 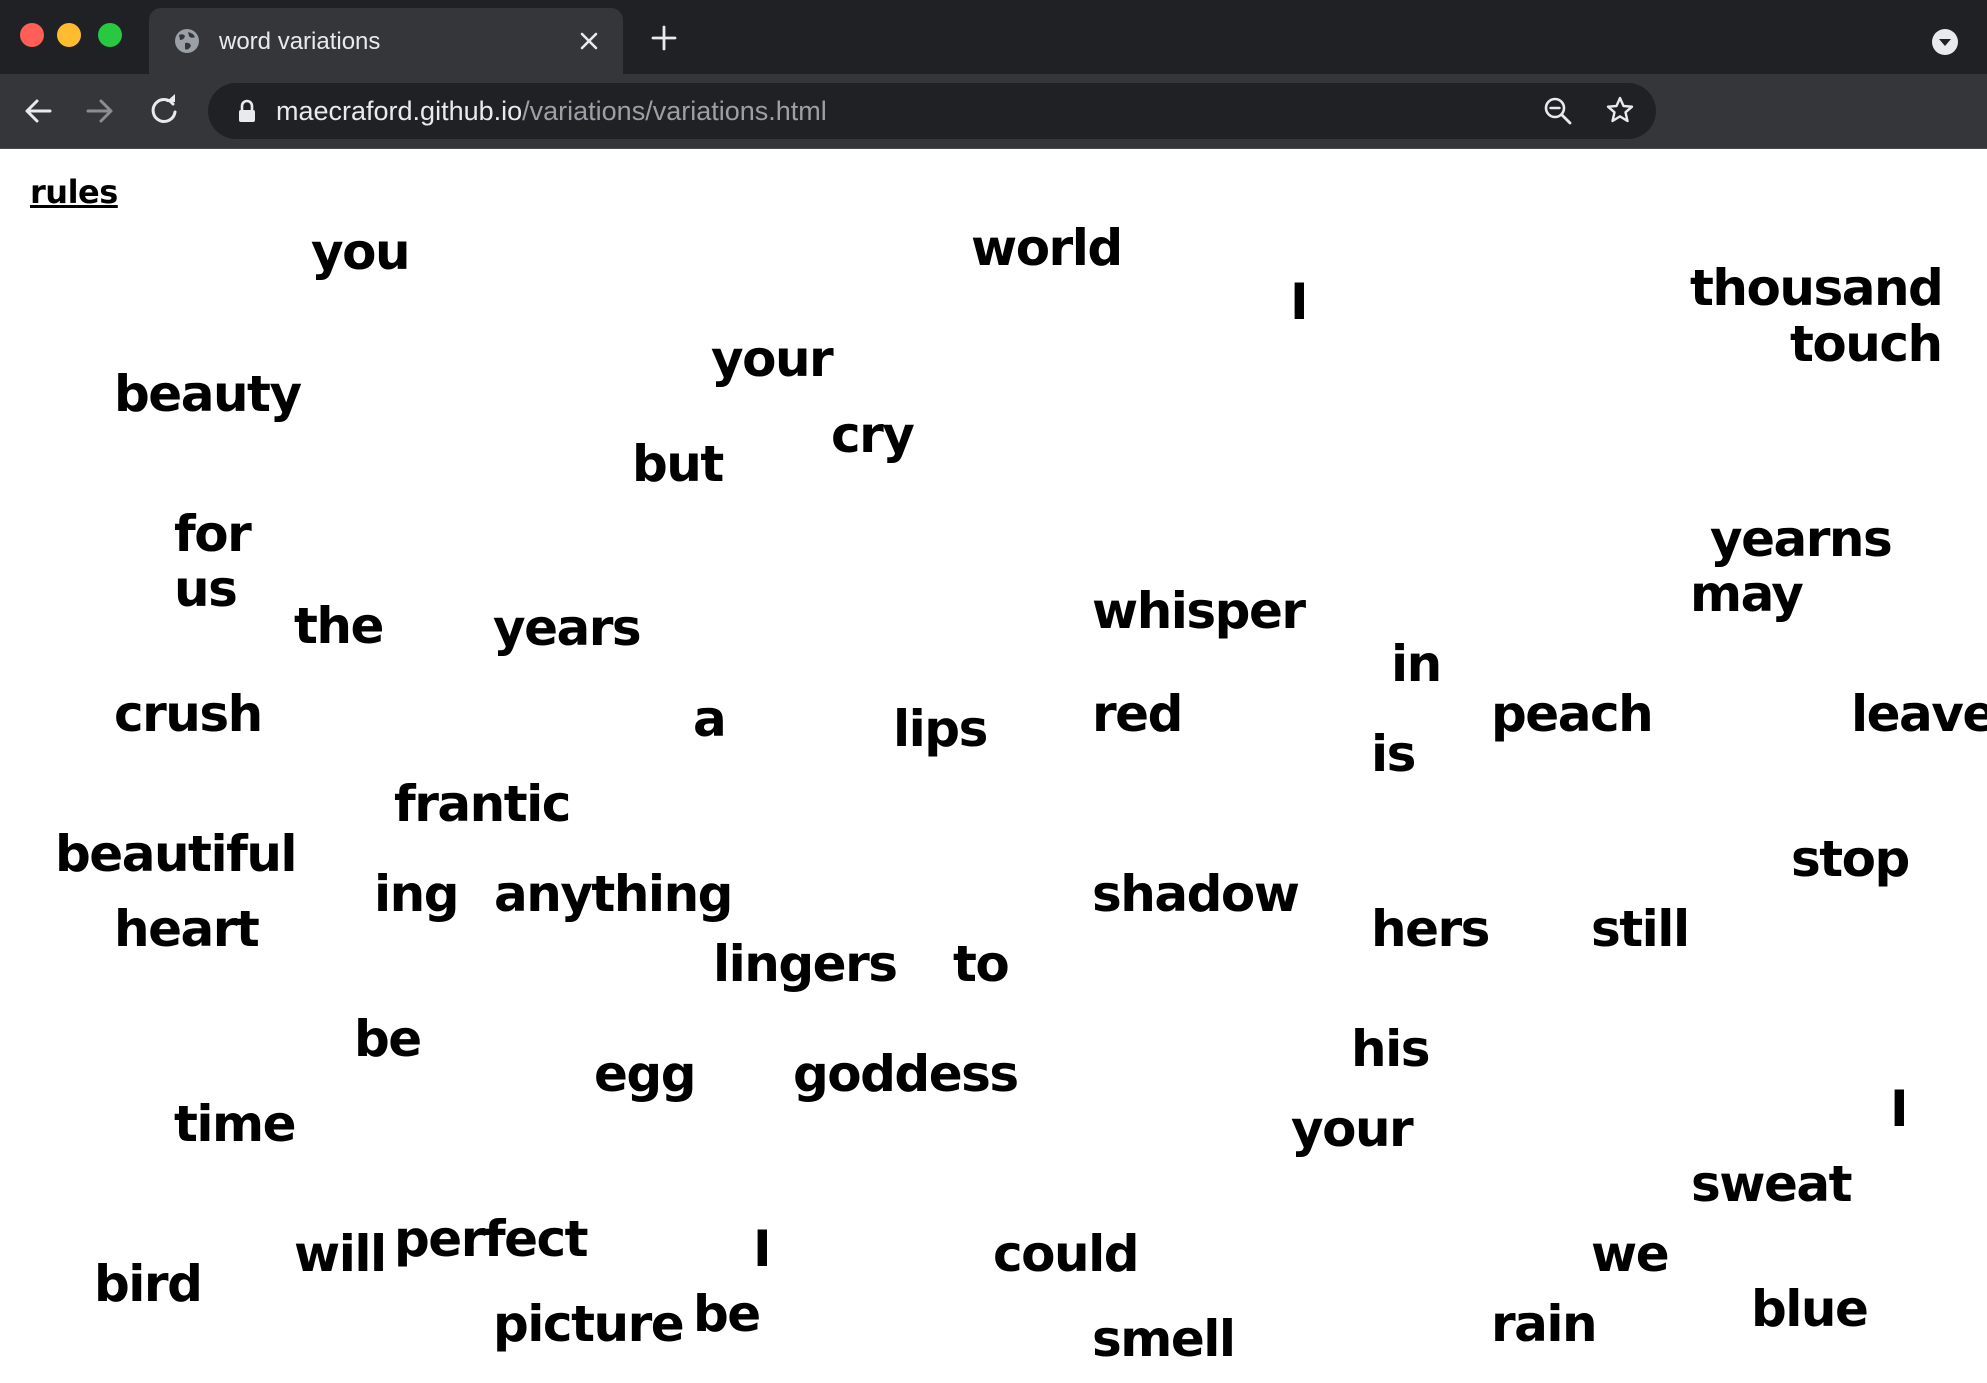 I want to click on word-lips: lips, so click(x=940, y=729).